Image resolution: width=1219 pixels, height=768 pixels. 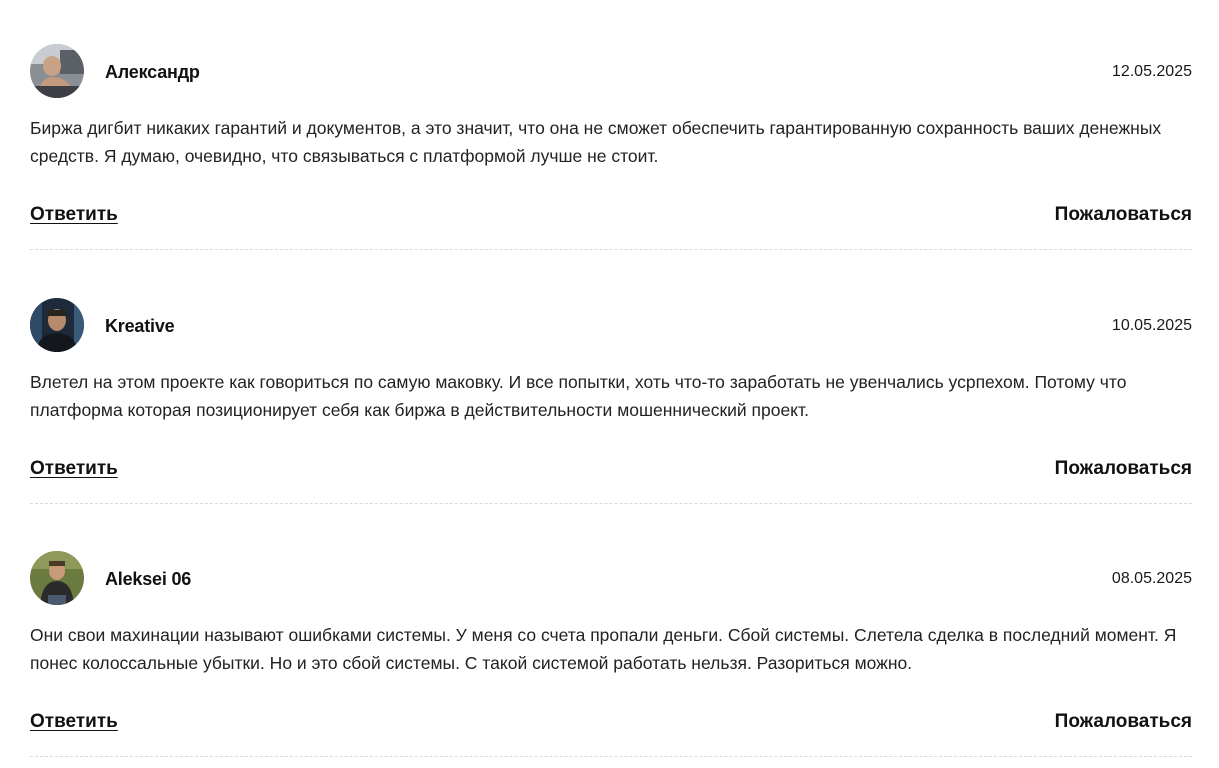 What do you see at coordinates (611, 326) in the screenshot?
I see `comment-header: Kreative 10.05.2025` at bounding box center [611, 326].